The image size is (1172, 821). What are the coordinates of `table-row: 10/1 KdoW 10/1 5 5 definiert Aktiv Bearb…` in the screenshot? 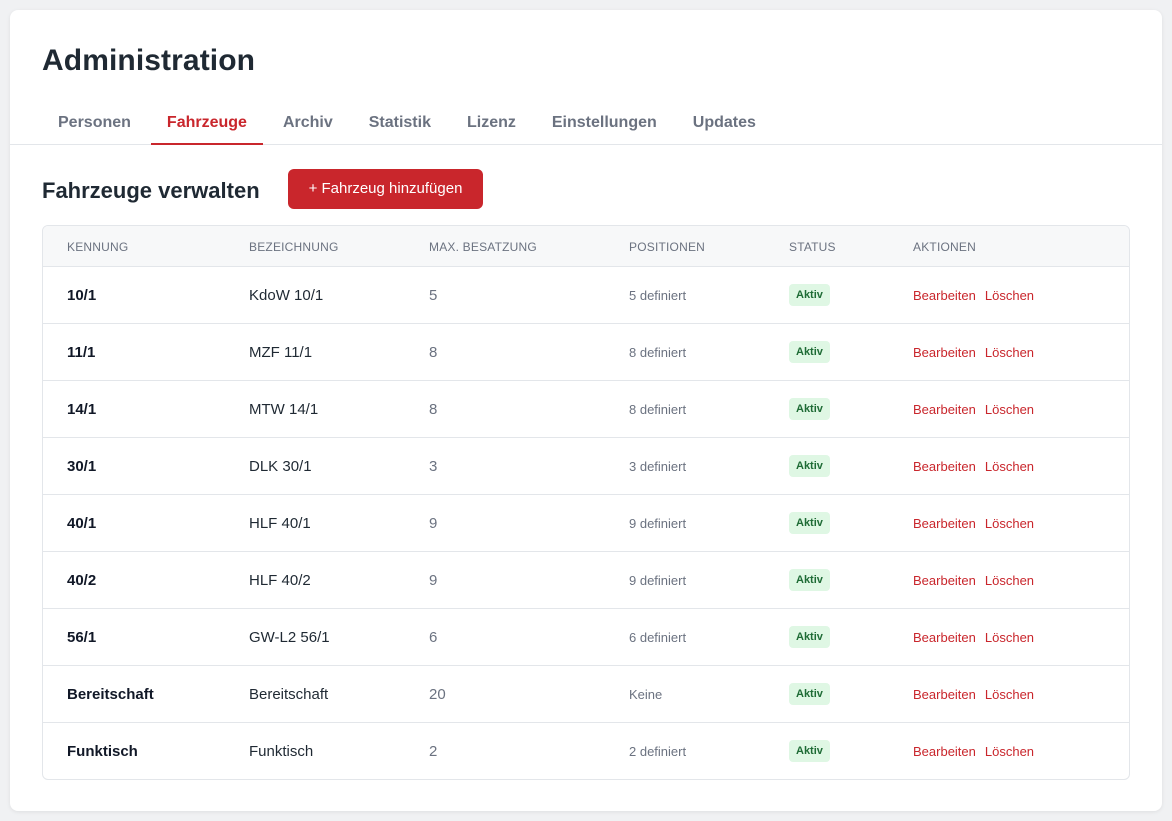 It's located at (586, 295).